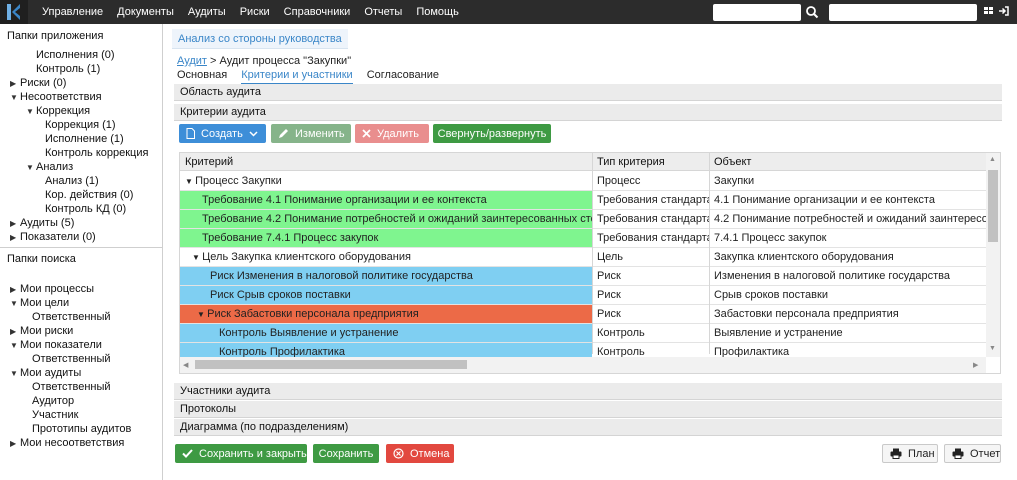 The width and height of the screenshot is (1017, 480). I want to click on page-tab: Анализ со стороны руководства, so click(260, 39).